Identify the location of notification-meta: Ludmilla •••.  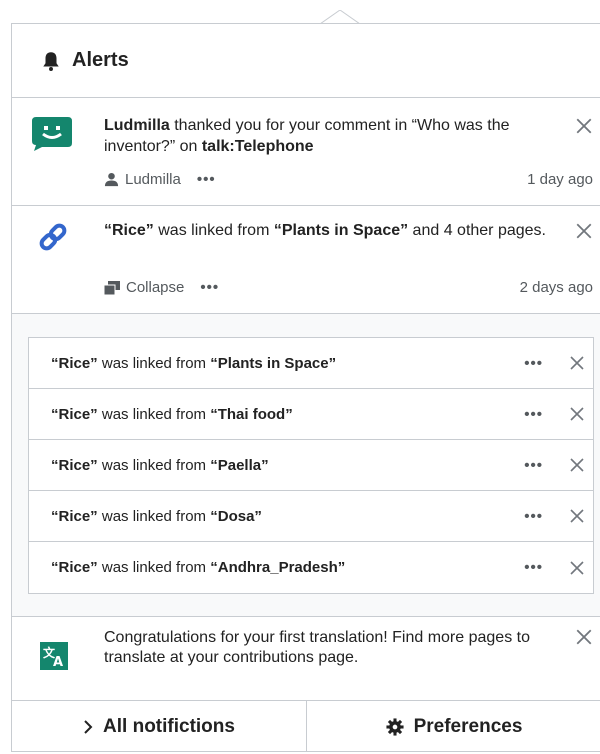
(160, 179).